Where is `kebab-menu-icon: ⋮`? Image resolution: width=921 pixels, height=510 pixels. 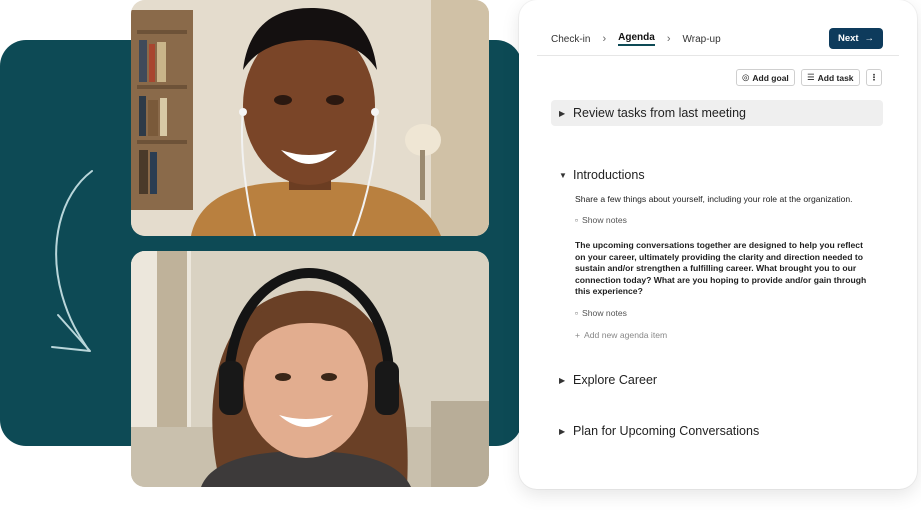
kebab-menu-icon: ⋮ is located at coordinates (874, 77).